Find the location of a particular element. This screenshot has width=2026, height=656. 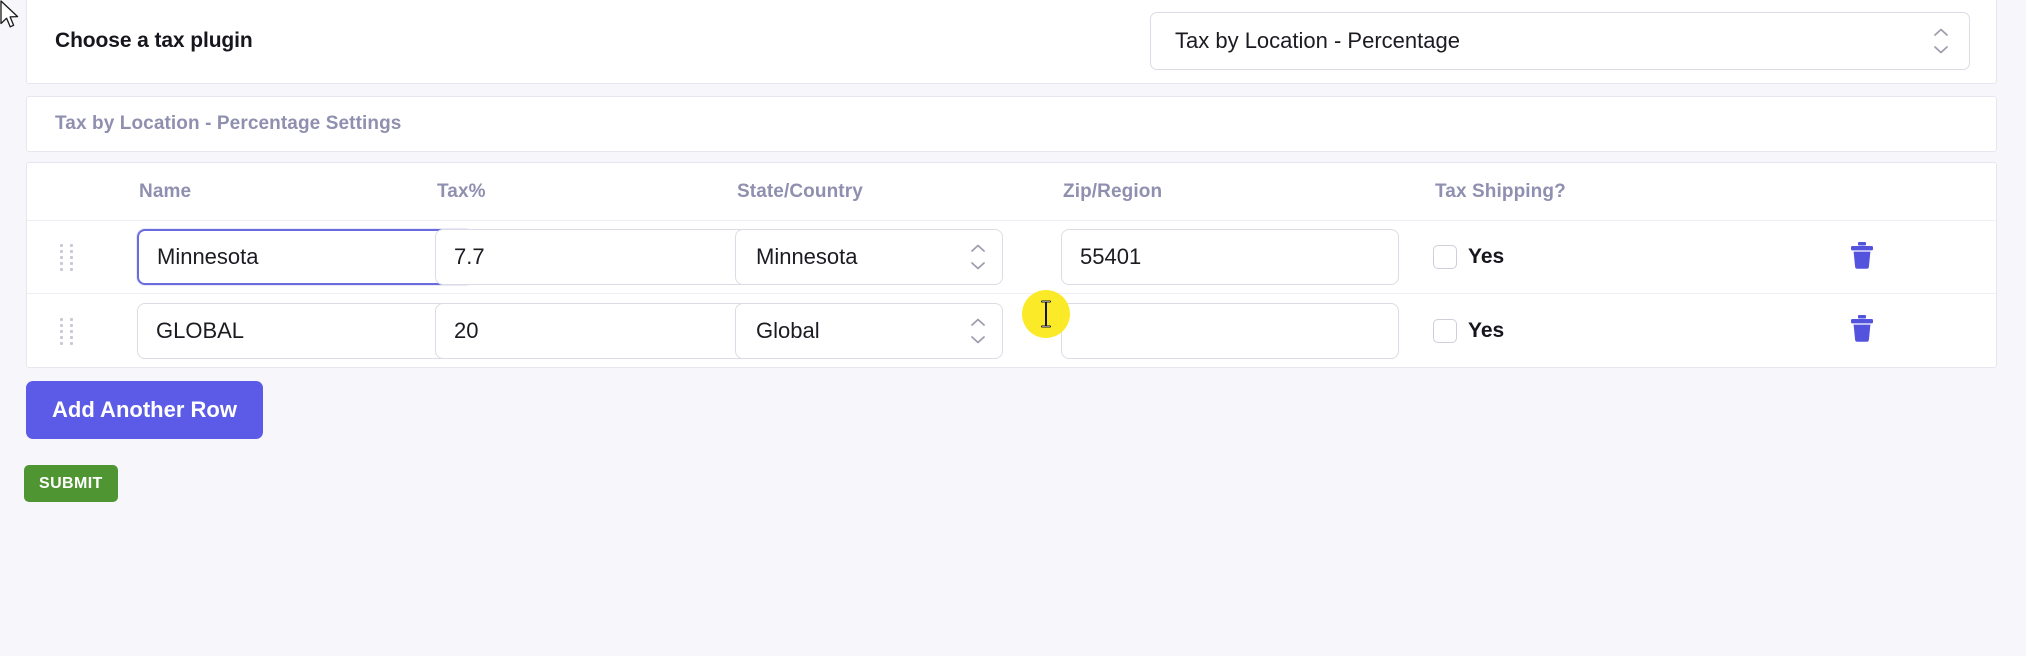

column-header-name: Name is located at coordinates (165, 191).